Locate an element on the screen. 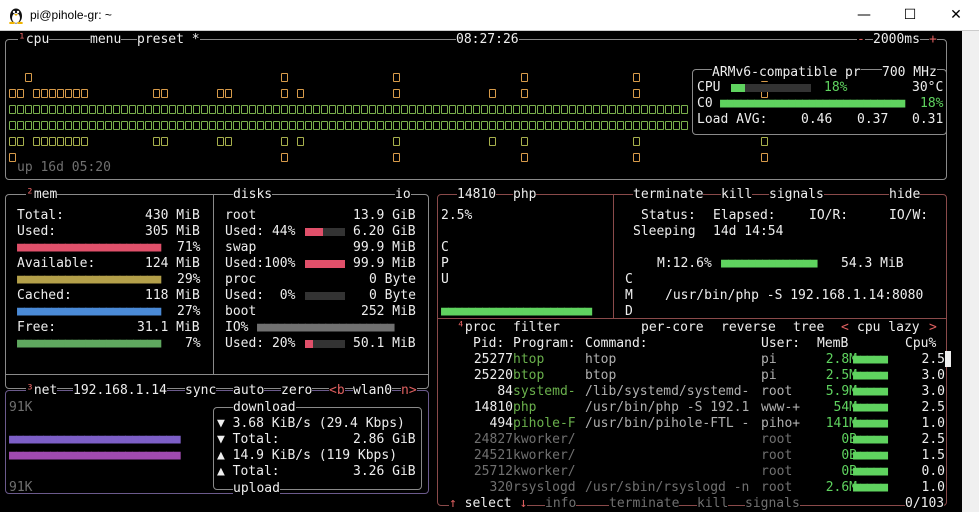  reverse-toggle: reverse is located at coordinates (748, 328).